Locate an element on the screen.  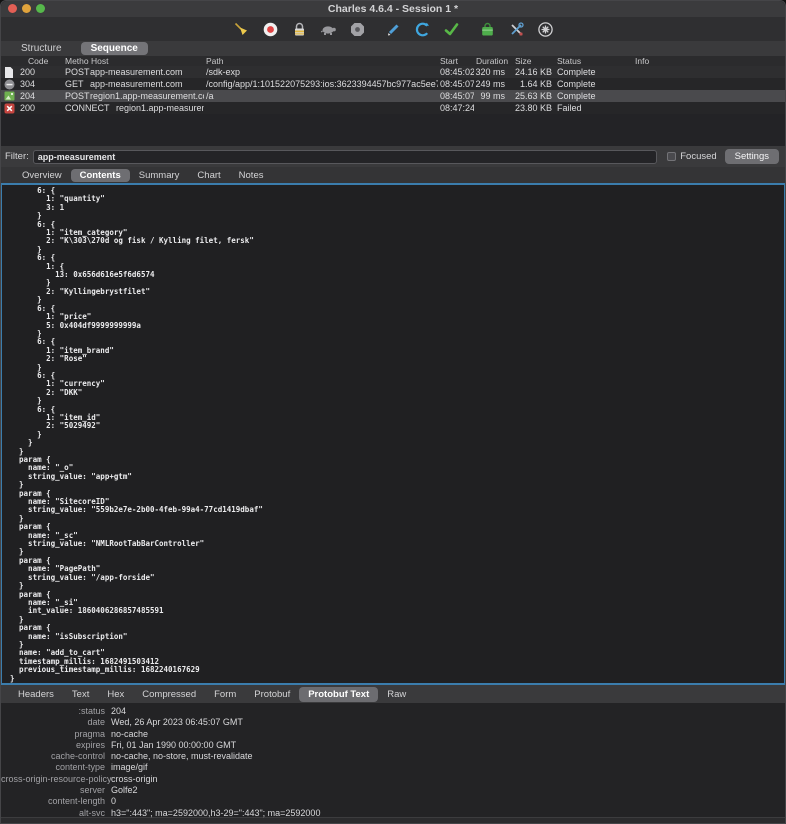
tab-overview: Overview is located at coordinates (42, 175).